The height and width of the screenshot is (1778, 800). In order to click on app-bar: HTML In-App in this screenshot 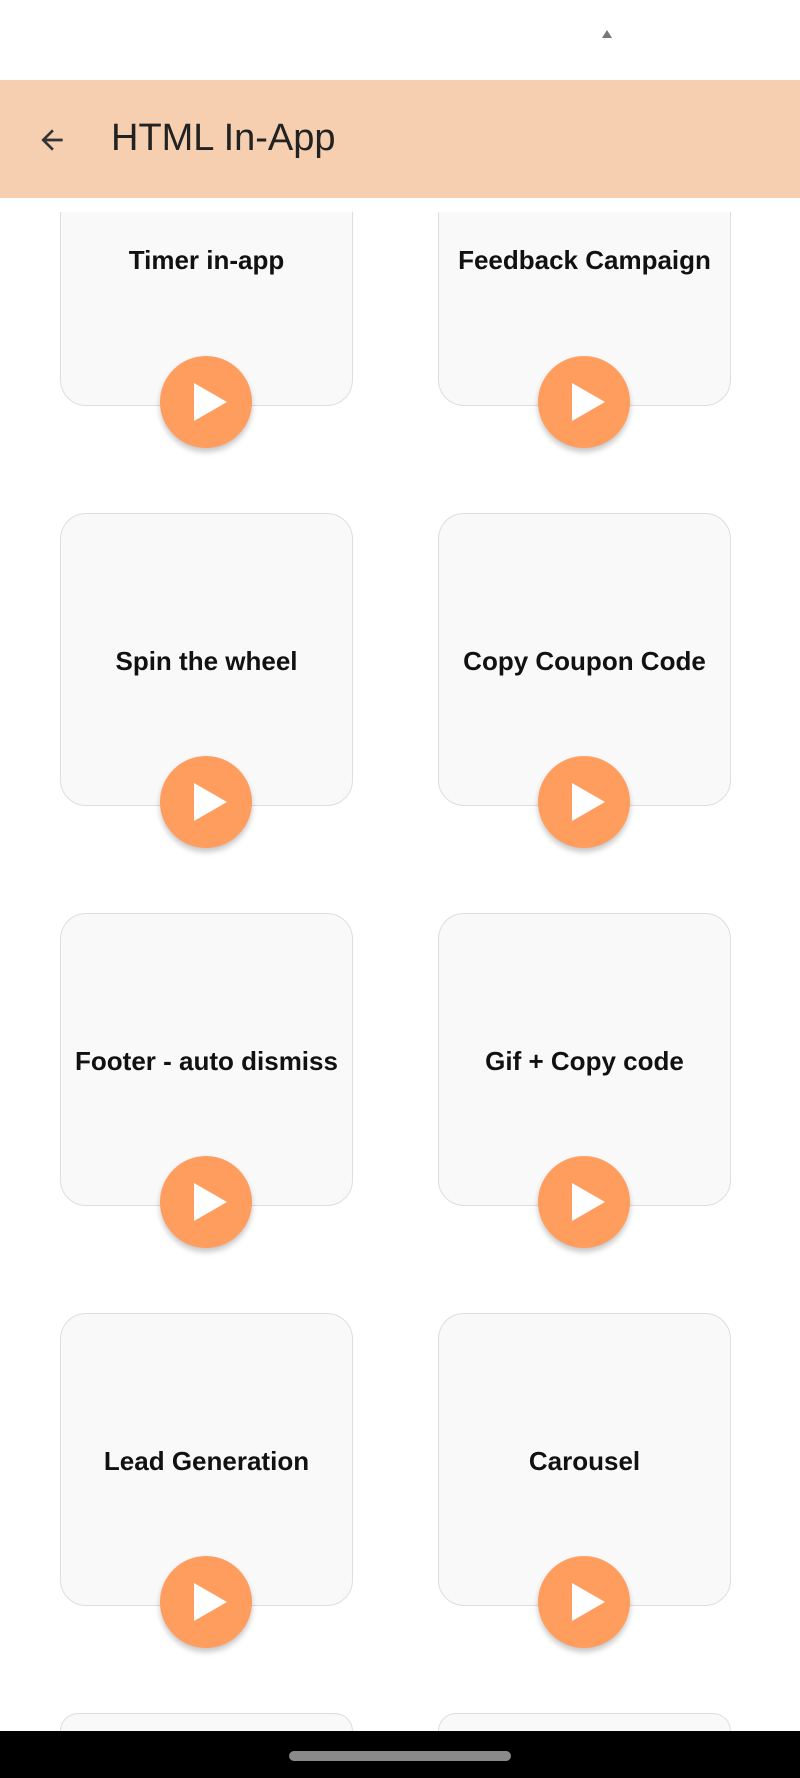, I will do `click(400, 139)`.